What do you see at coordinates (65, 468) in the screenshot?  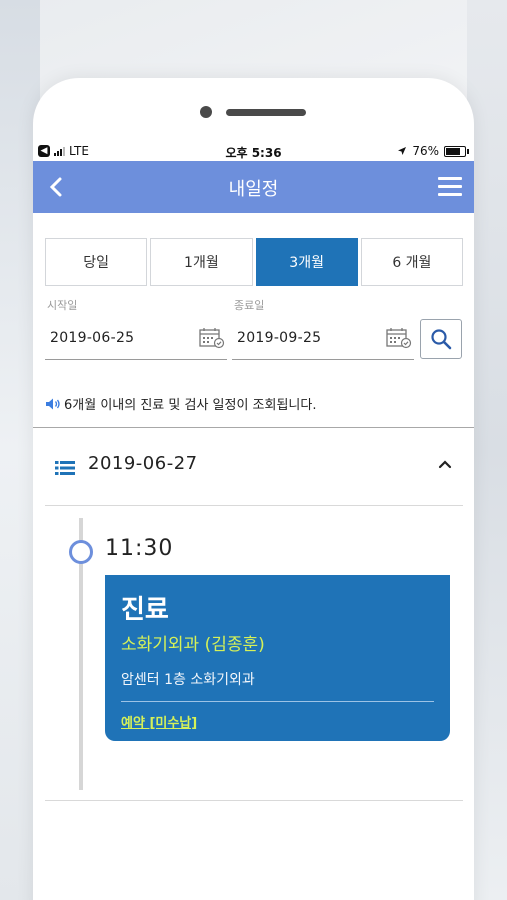 I see `list-icon` at bounding box center [65, 468].